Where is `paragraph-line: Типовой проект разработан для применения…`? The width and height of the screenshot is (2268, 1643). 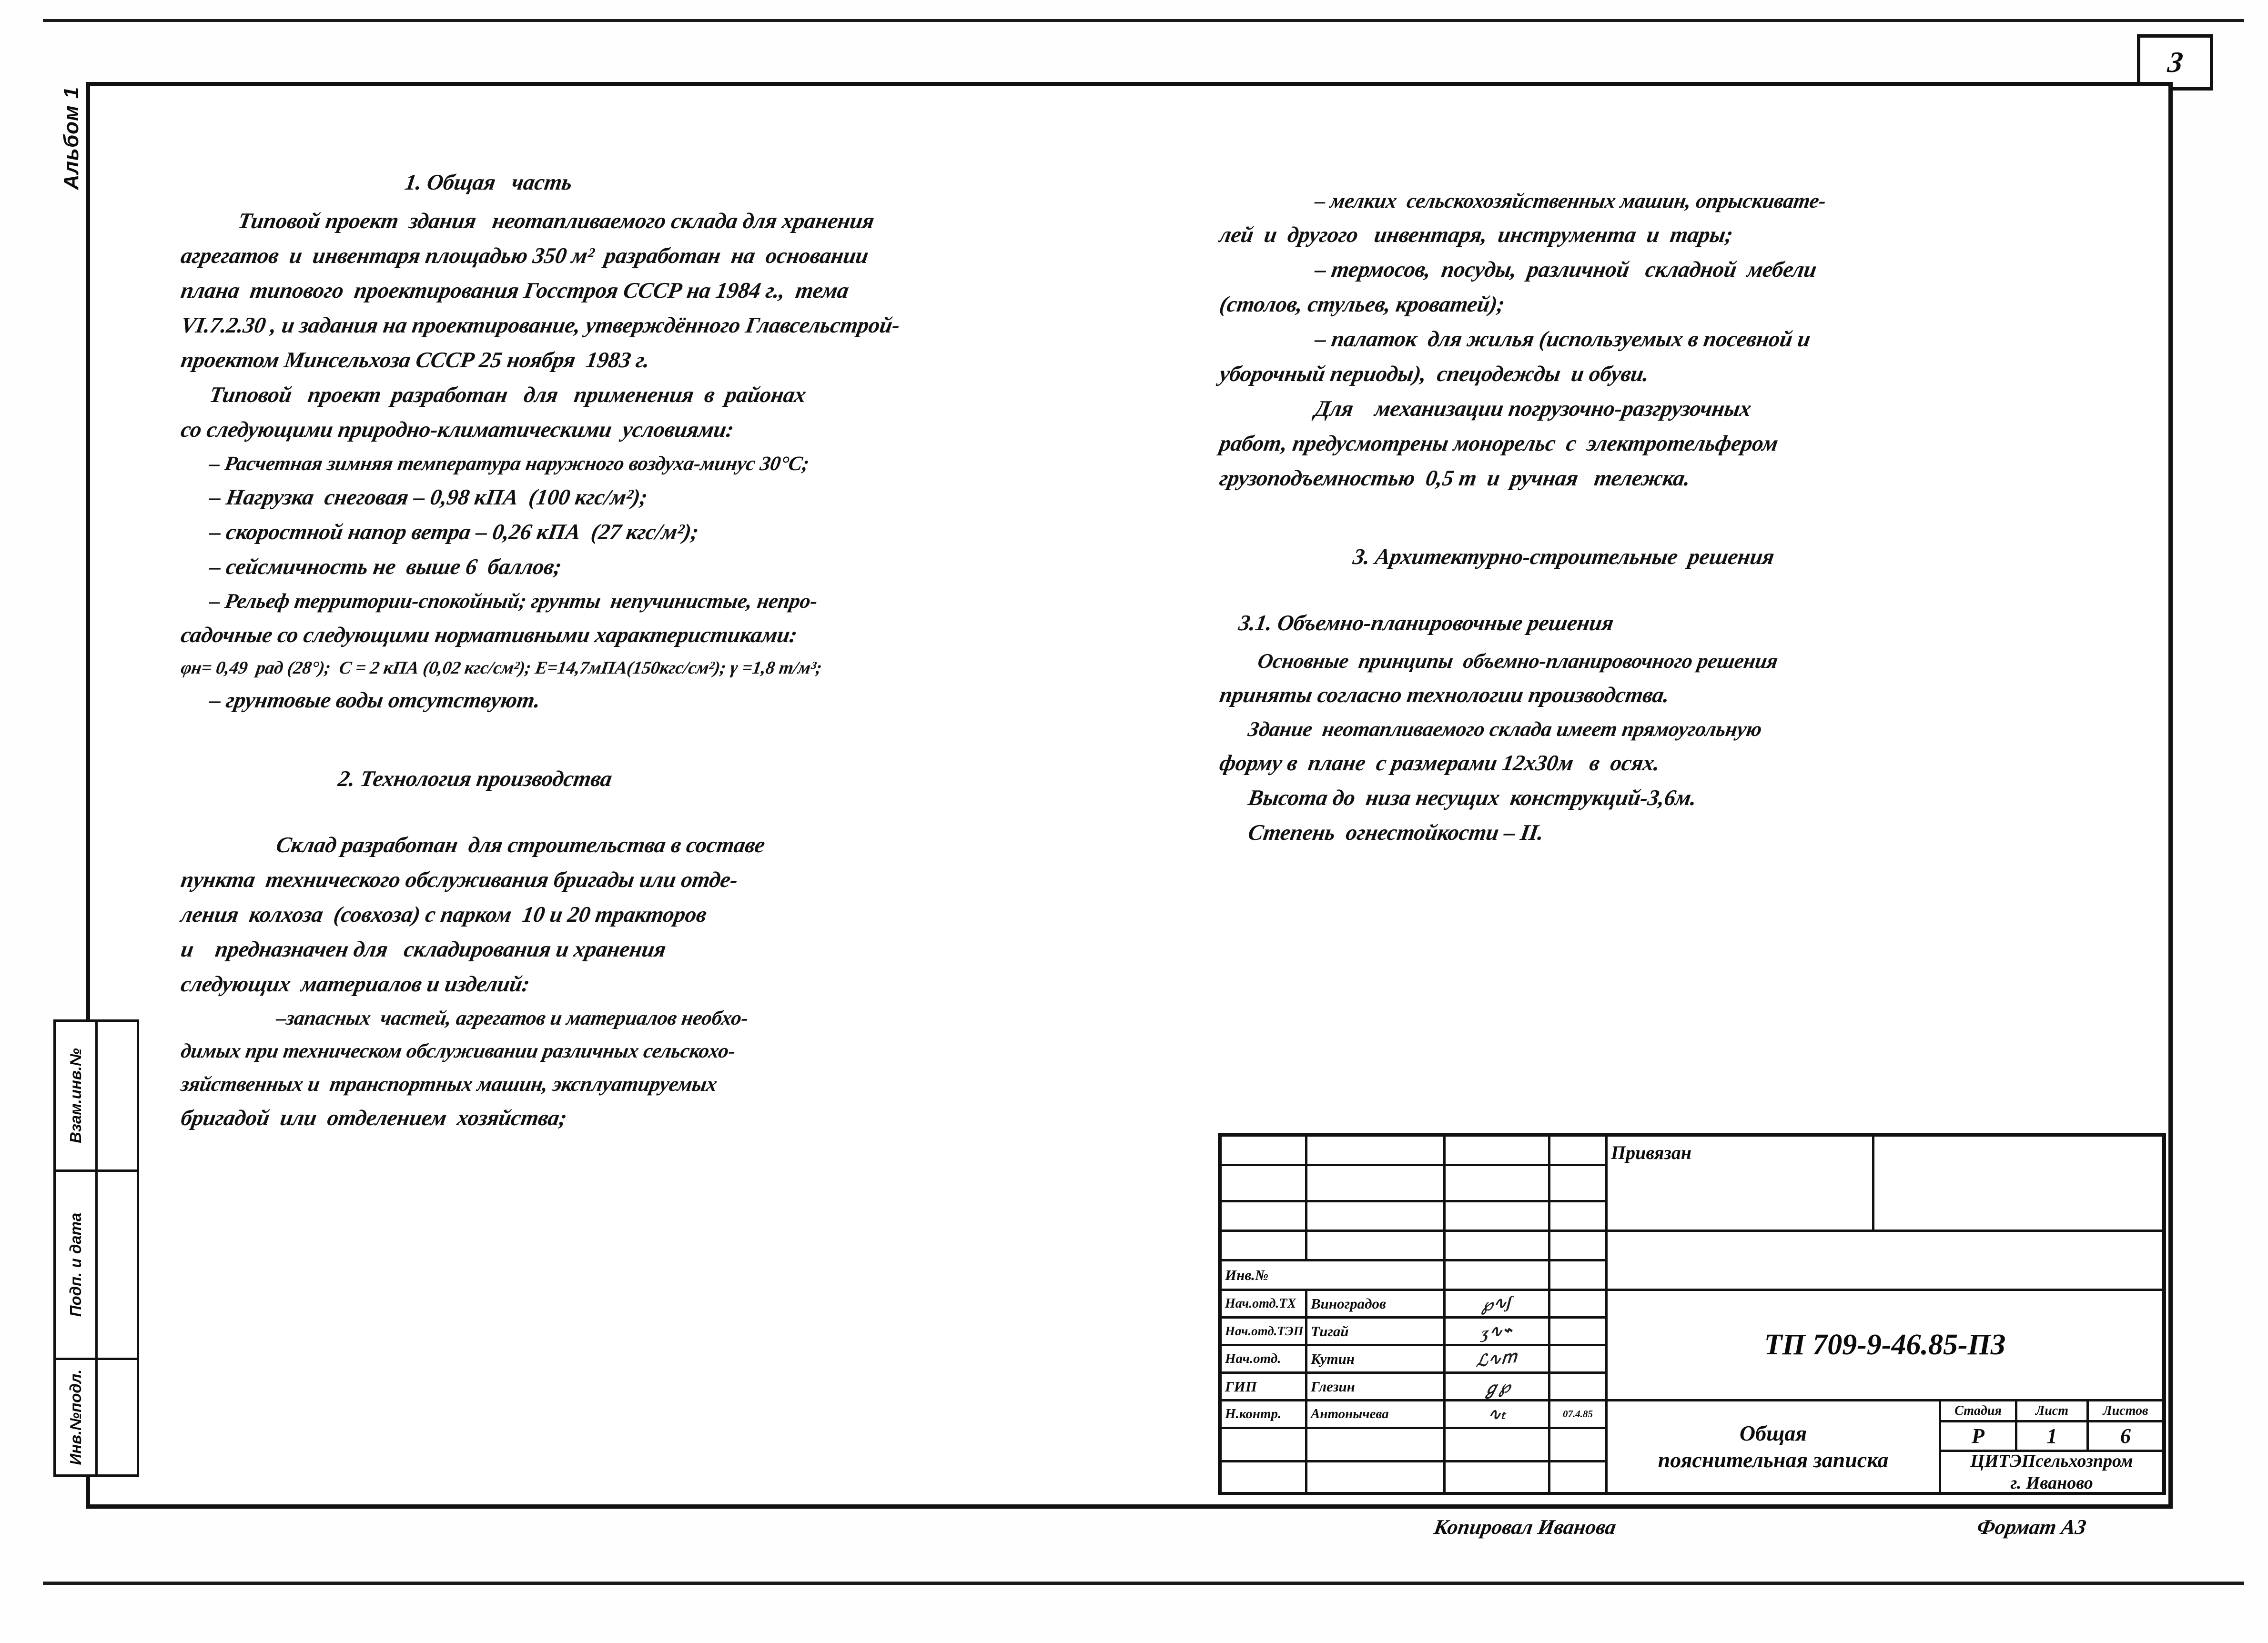 paragraph-line: Типовой проект разработан для применения… is located at coordinates (507, 395).